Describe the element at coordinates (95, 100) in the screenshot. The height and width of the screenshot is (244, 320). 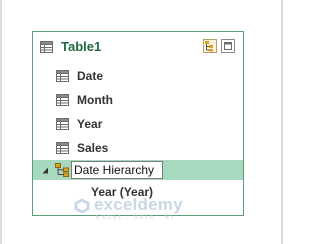
I see `field-label: Month` at that location.